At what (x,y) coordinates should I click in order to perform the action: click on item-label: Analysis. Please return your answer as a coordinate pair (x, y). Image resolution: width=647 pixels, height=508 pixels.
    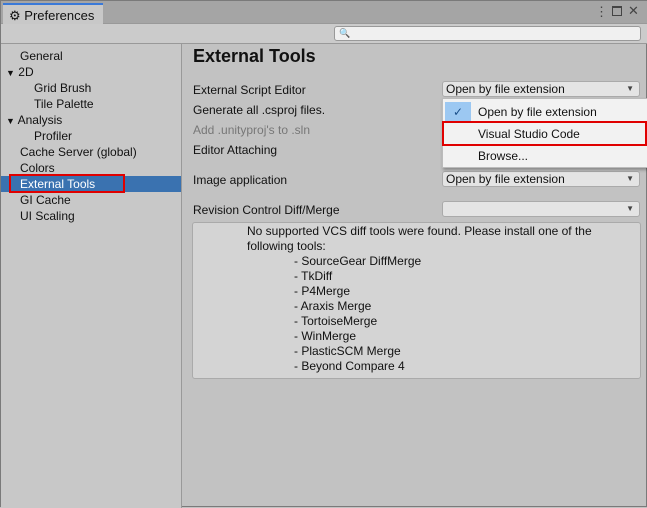
    Looking at the image, I should click on (40, 120).